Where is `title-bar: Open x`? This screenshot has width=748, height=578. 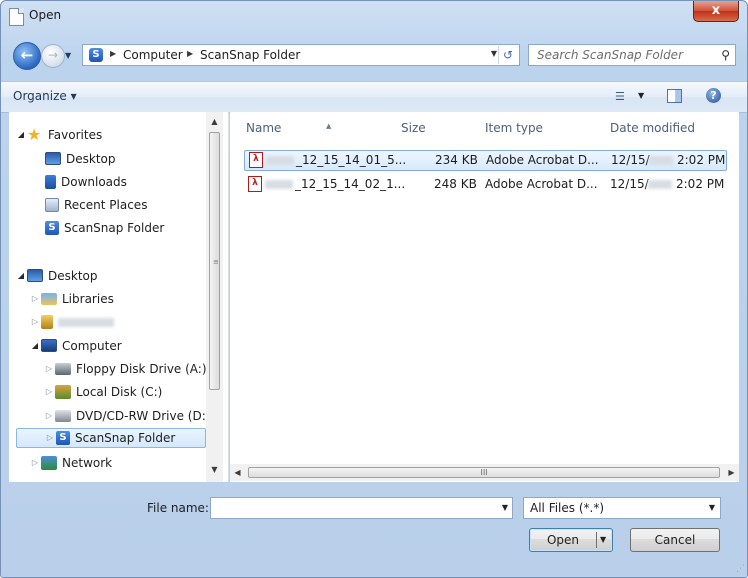
title-bar: Open x is located at coordinates (374, 16).